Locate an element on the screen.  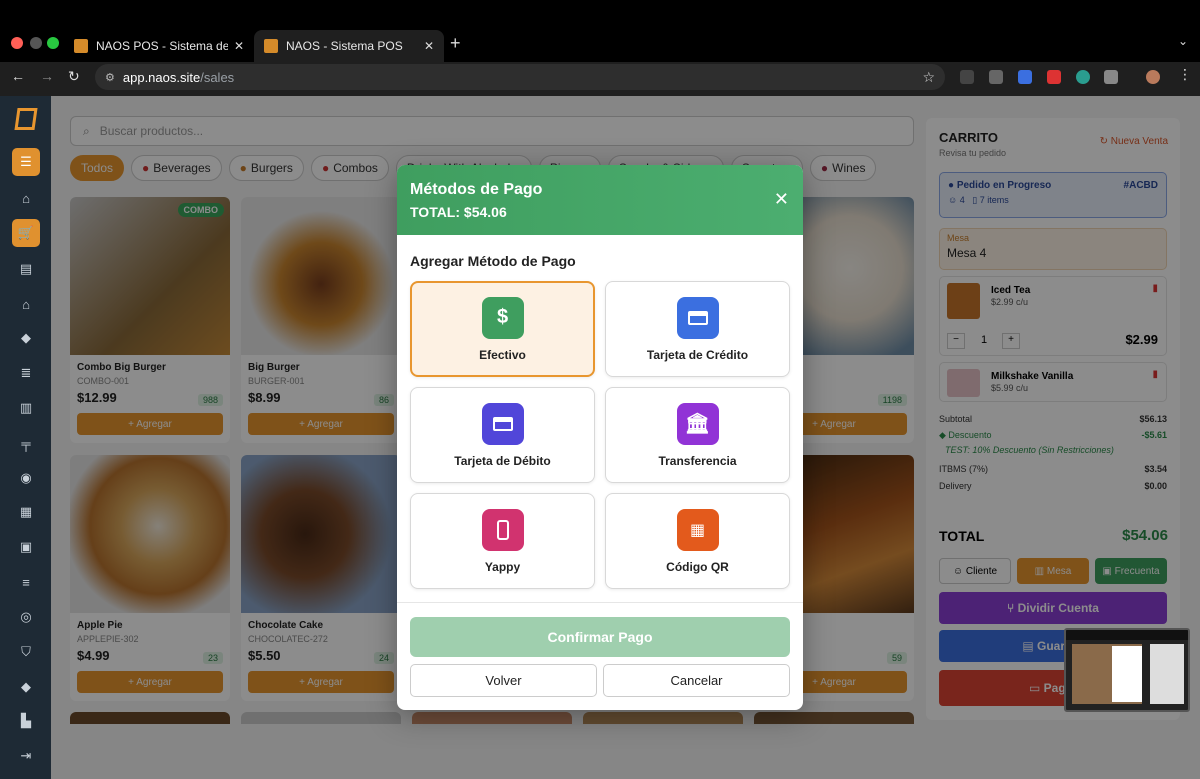
method-label: Código QR is located at coordinates (697, 566).